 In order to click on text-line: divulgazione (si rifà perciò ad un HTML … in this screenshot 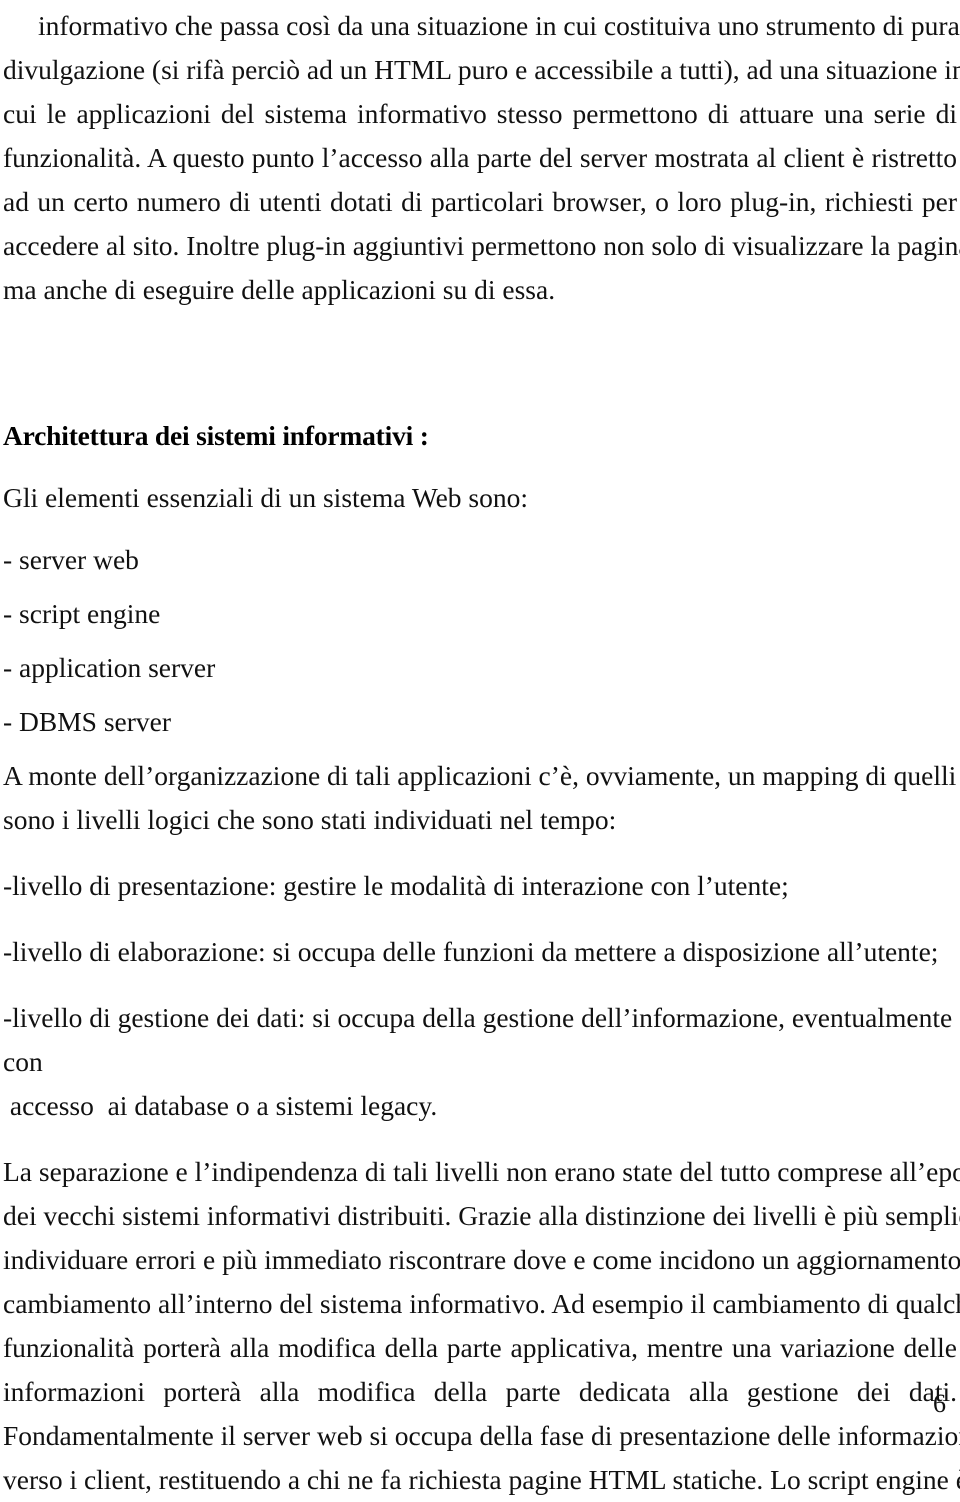, I will do `click(481, 69)`.